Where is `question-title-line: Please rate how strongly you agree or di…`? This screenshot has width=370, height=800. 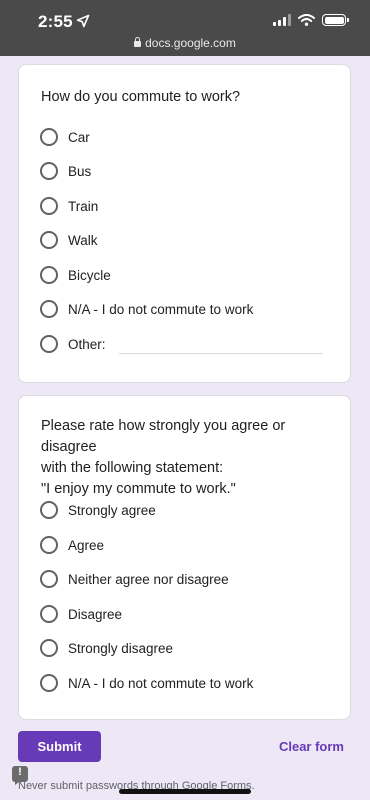 question-title-line: Please rate how strongly you agree or di… is located at coordinates (163, 436).